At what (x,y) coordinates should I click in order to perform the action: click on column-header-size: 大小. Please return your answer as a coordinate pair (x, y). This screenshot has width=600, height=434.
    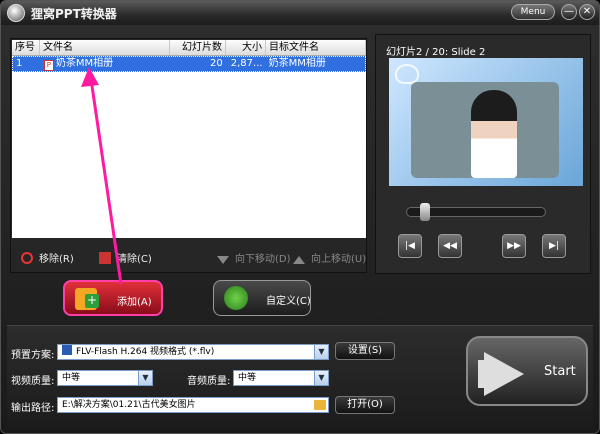
    Looking at the image, I should click on (246, 47).